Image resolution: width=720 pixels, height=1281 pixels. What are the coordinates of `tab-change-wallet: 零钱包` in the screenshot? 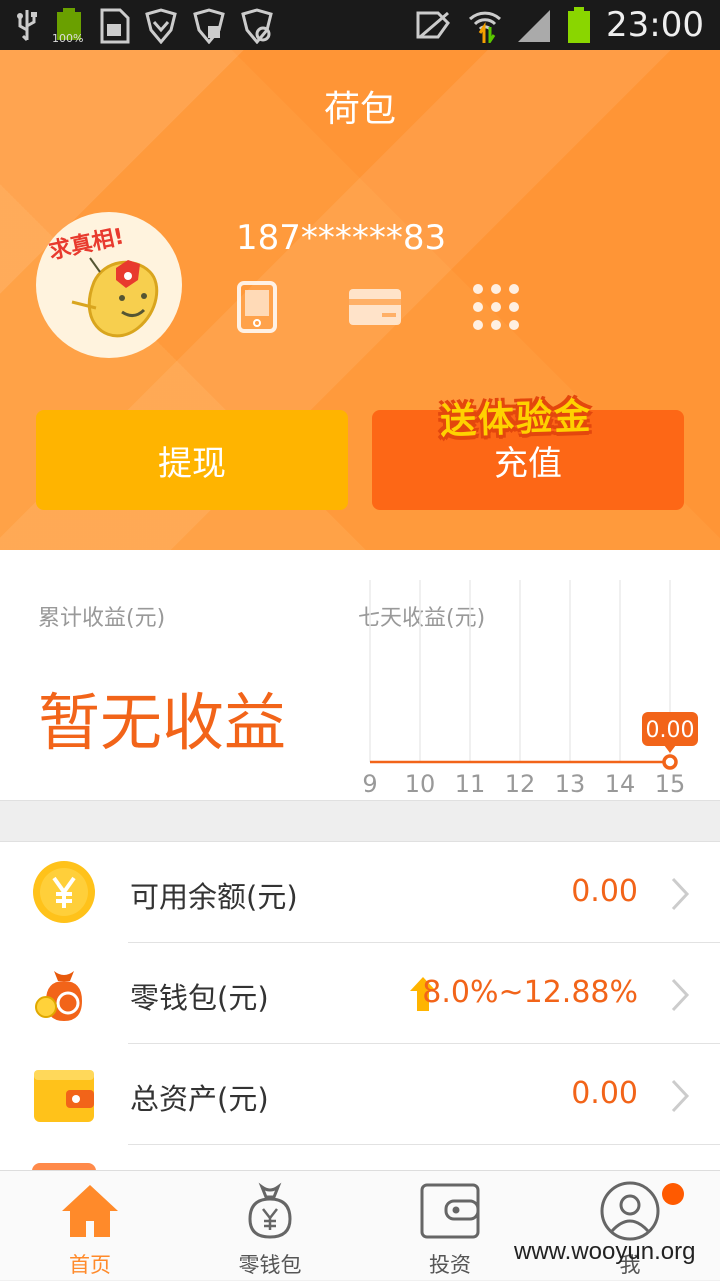 It's located at (270, 1226).